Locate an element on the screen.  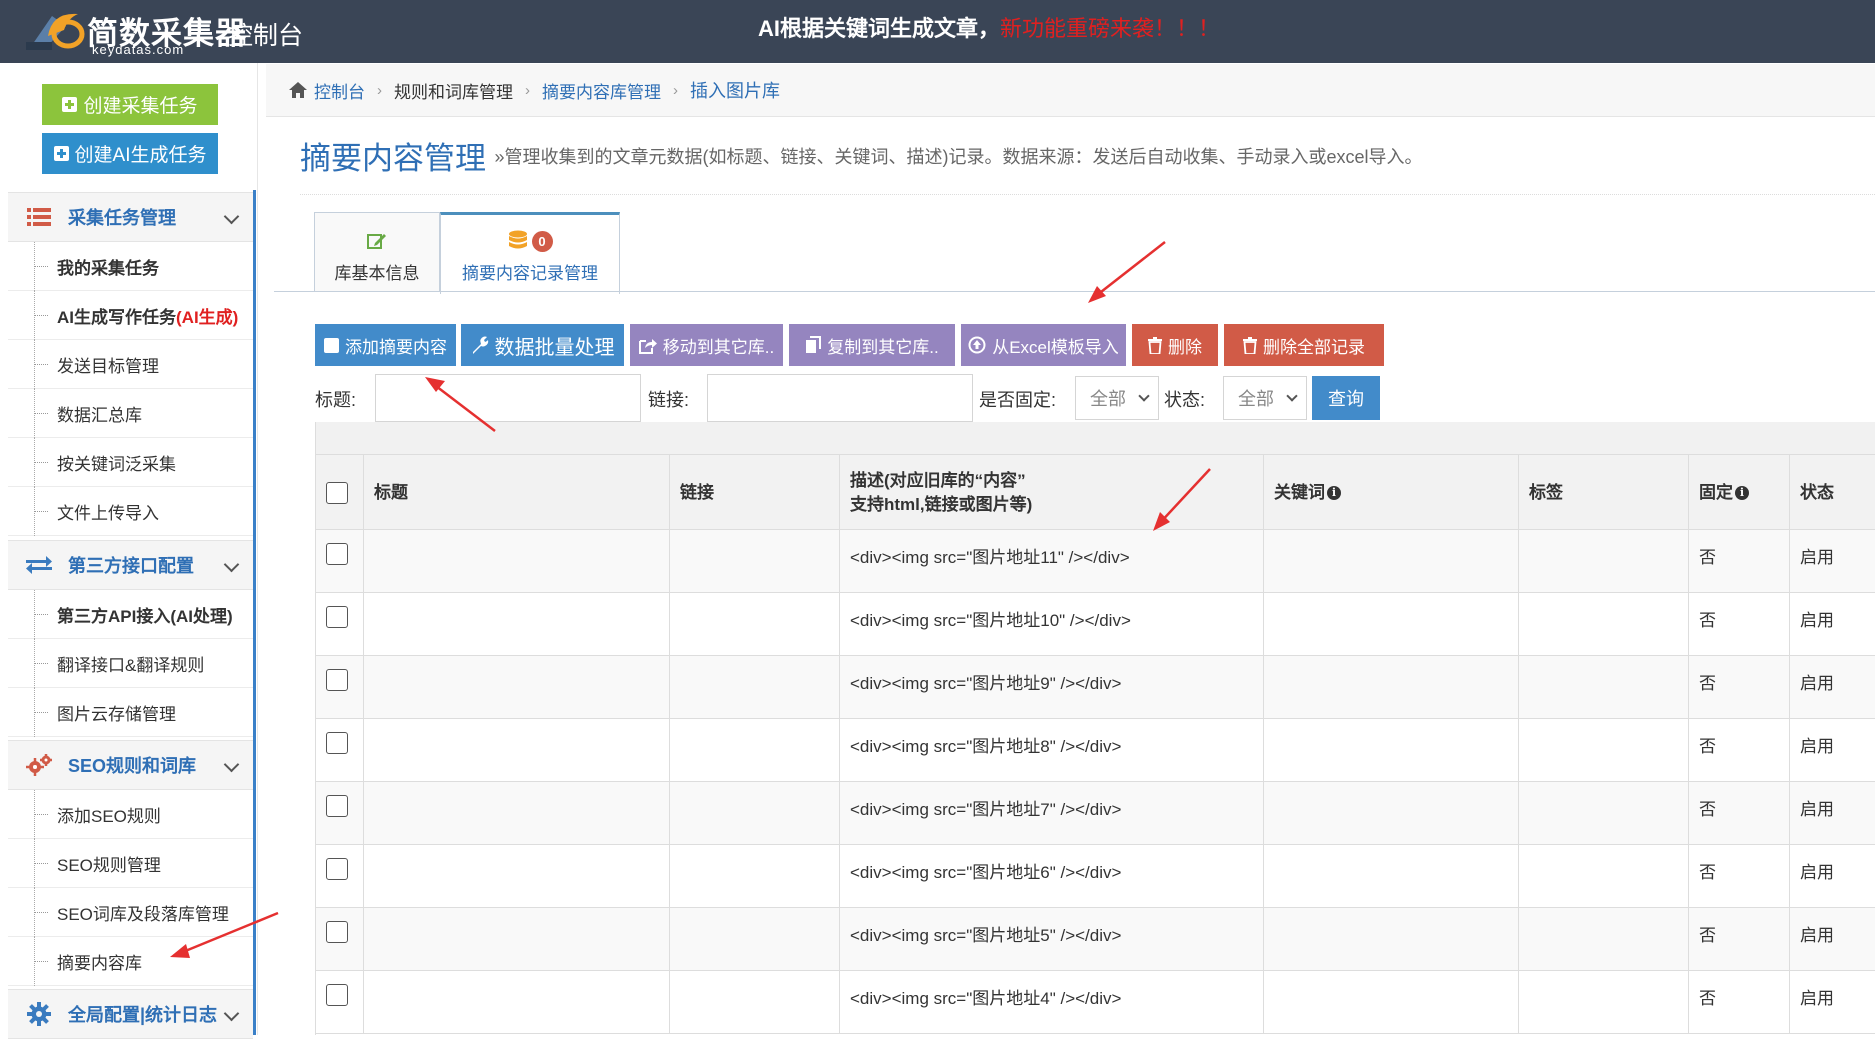
th-tags: 标签 is located at coordinates (1603, 493).